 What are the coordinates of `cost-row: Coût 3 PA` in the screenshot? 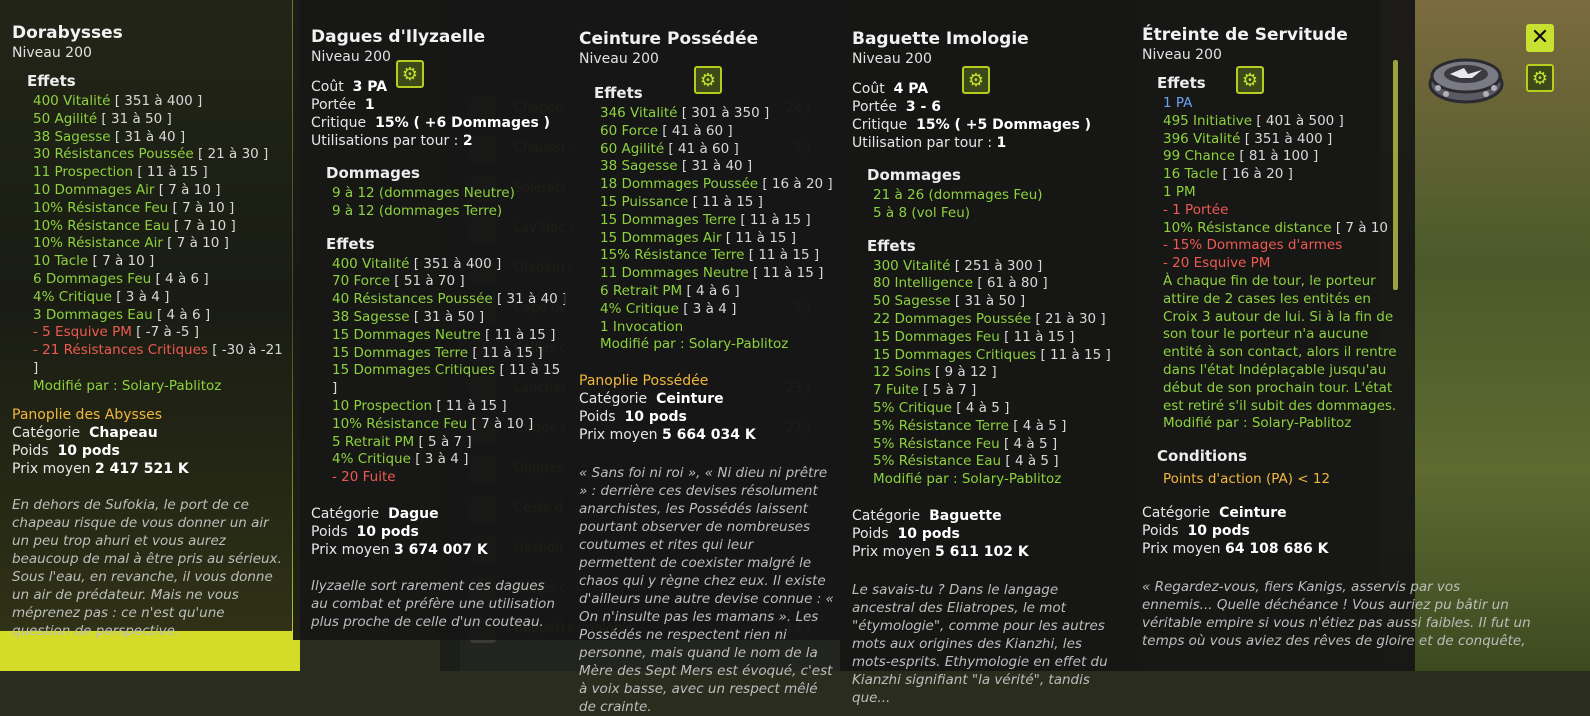 It's located at (439, 87).